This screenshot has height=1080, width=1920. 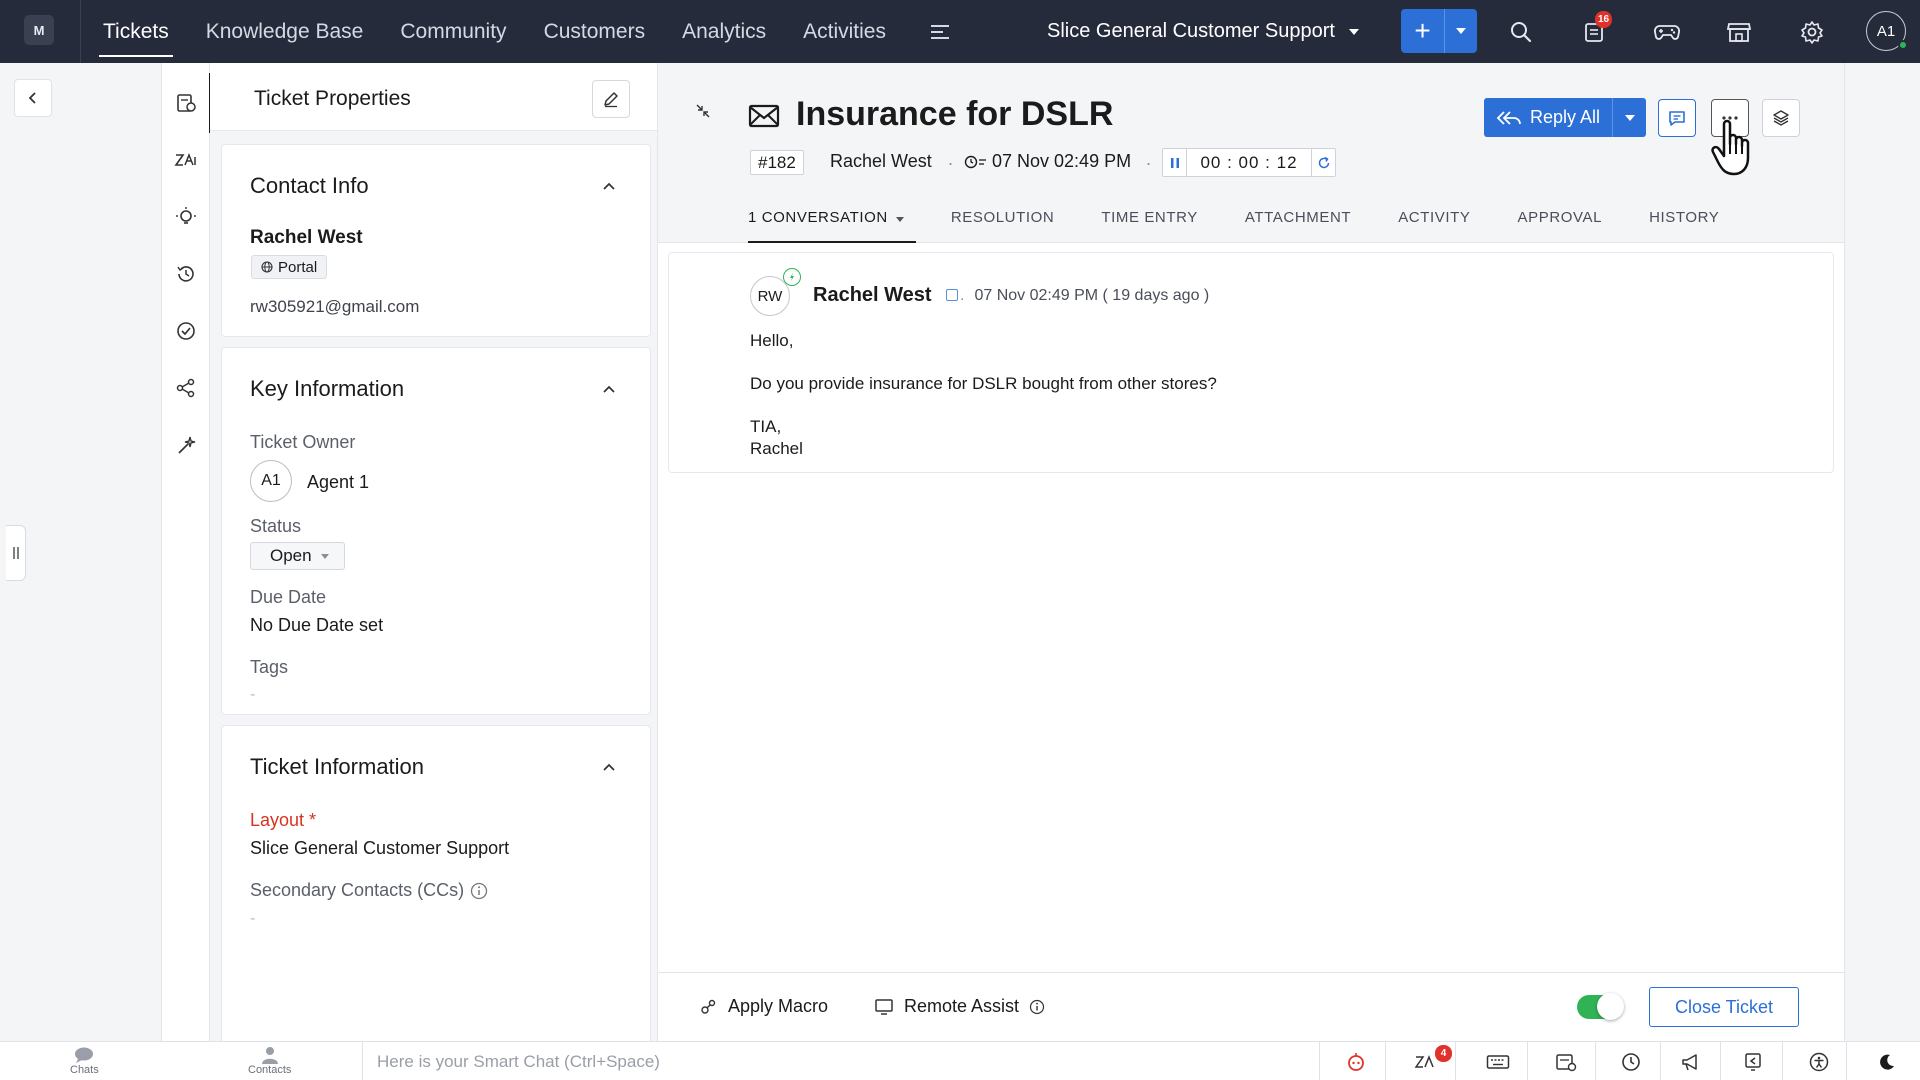 I want to click on app-logo: M, so click(x=39, y=30).